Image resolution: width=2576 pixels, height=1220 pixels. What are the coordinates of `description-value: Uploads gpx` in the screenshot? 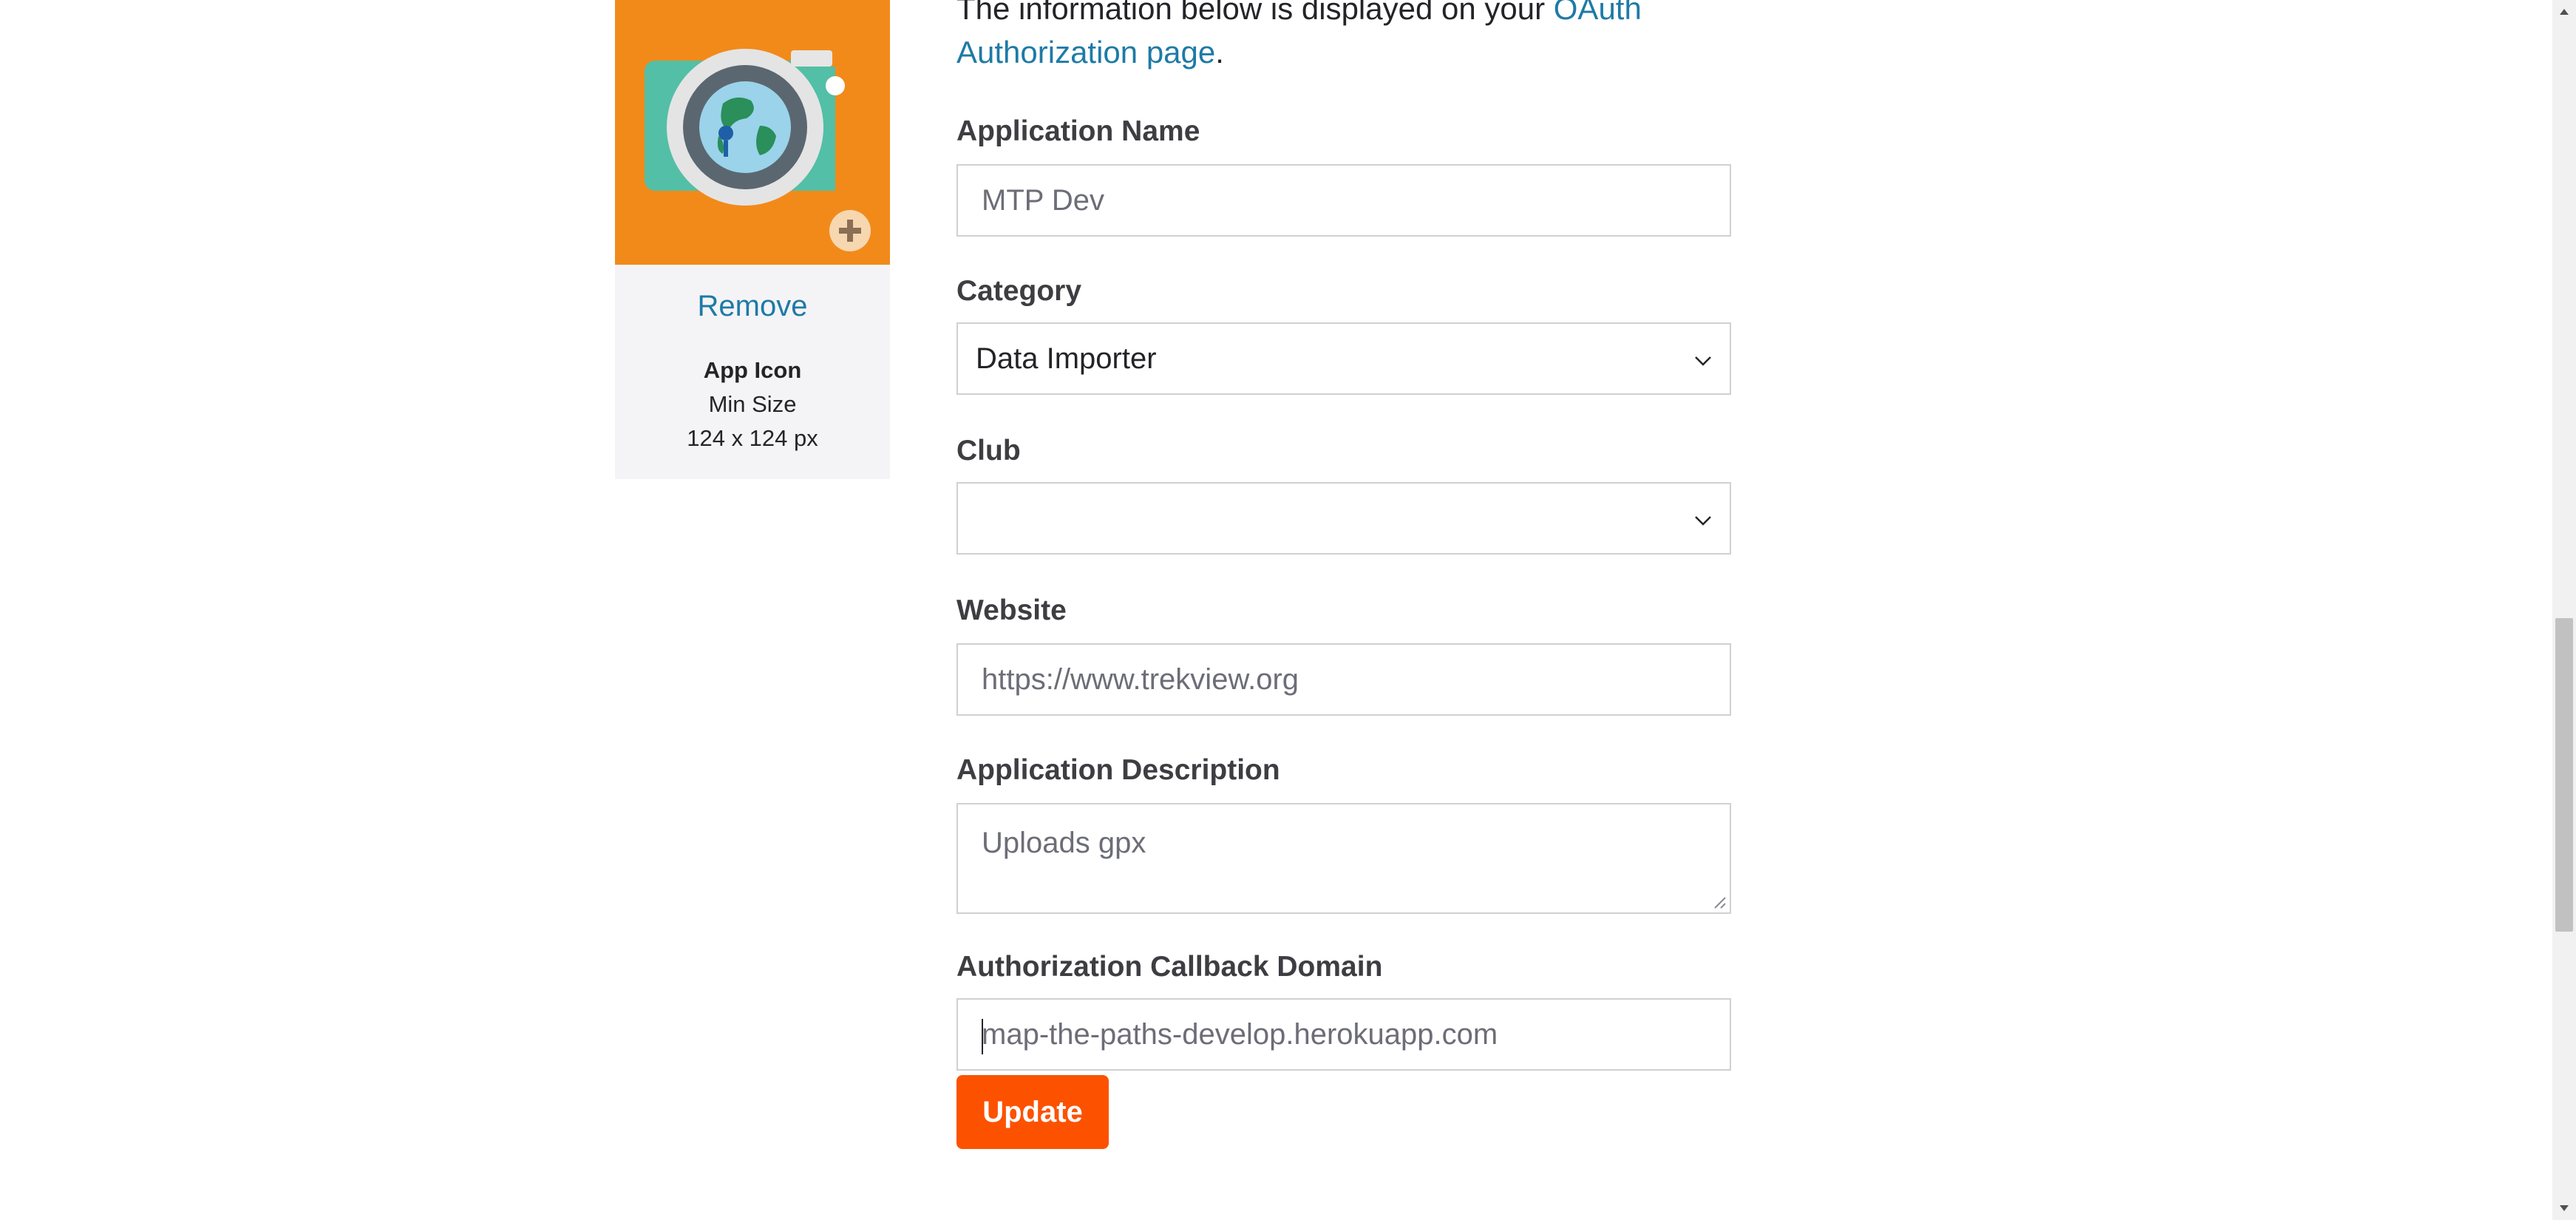 It's located at (1064, 843).